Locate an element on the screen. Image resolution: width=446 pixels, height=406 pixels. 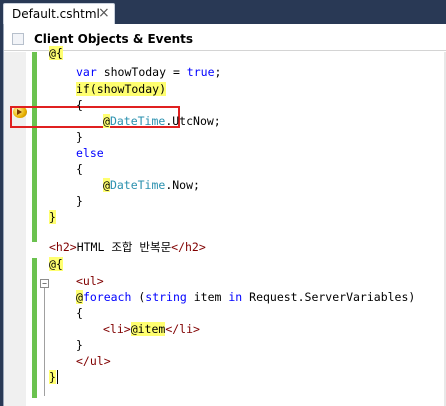
keyword: foreach is located at coordinates (107, 297).